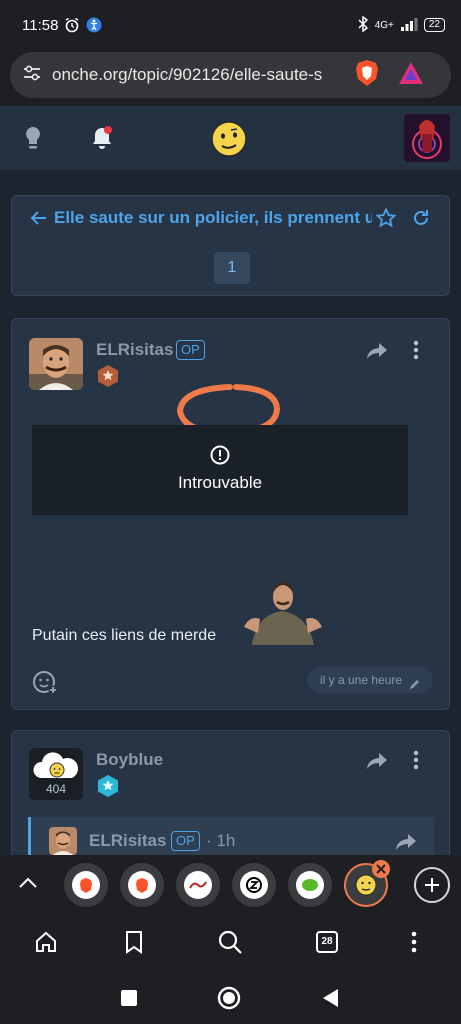  What do you see at coordinates (411, 75) in the screenshot?
I see `brave-rewards-icon` at bounding box center [411, 75].